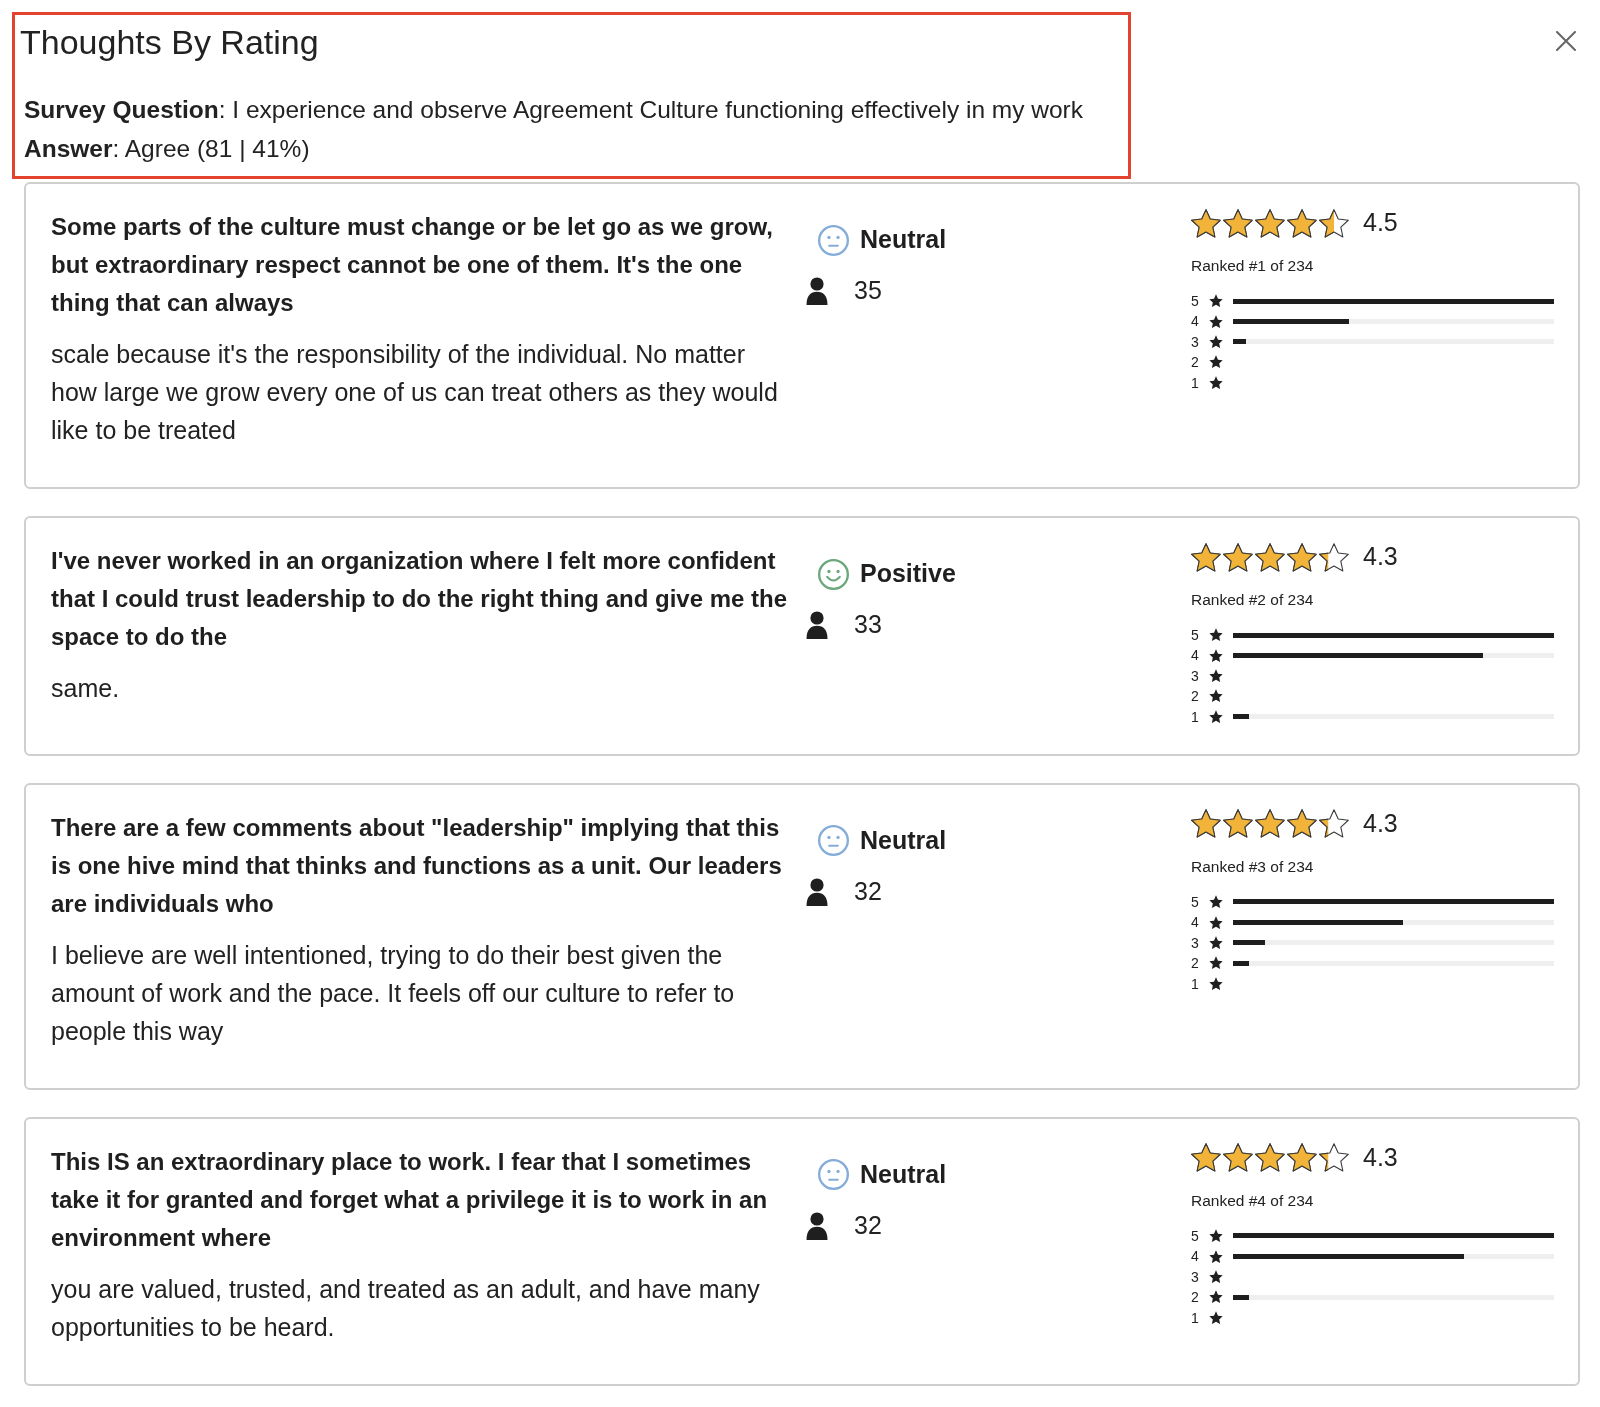 This screenshot has width=1600, height=1407. Describe the element at coordinates (1253, 866) in the screenshot. I see `rank-text: Ranked #3 of 234` at that location.